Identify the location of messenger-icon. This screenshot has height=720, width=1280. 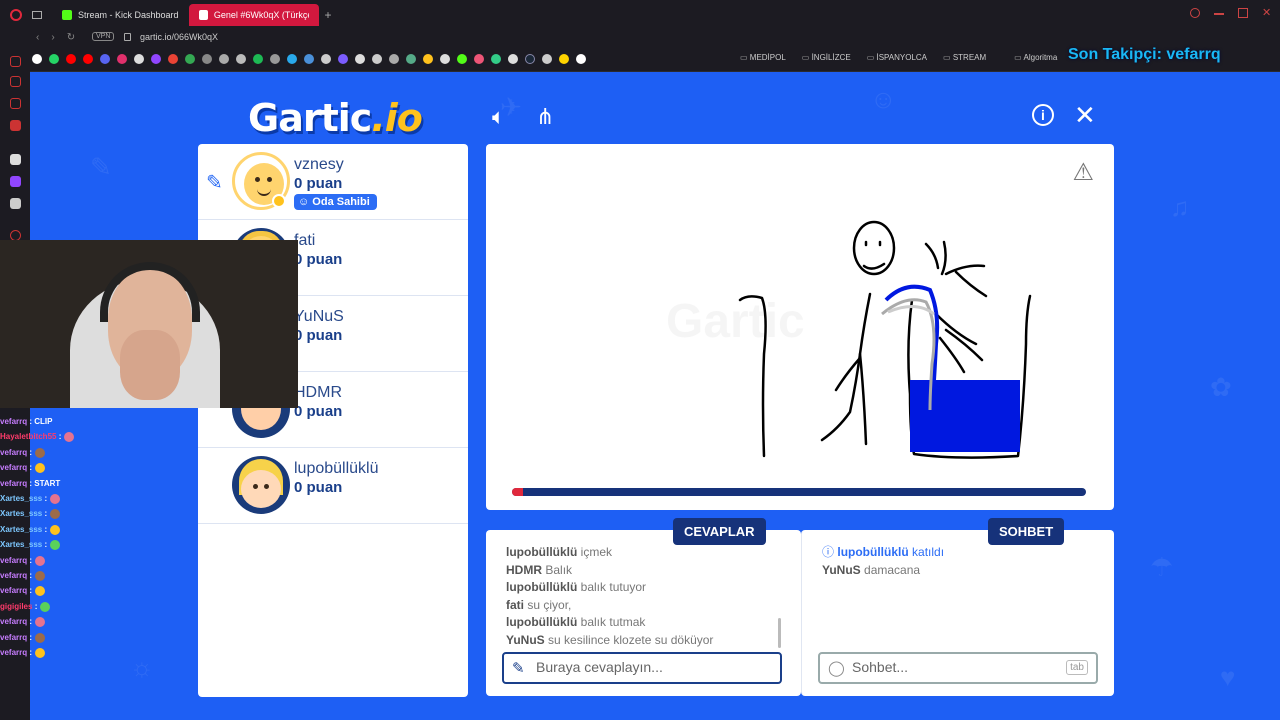
(15, 61).